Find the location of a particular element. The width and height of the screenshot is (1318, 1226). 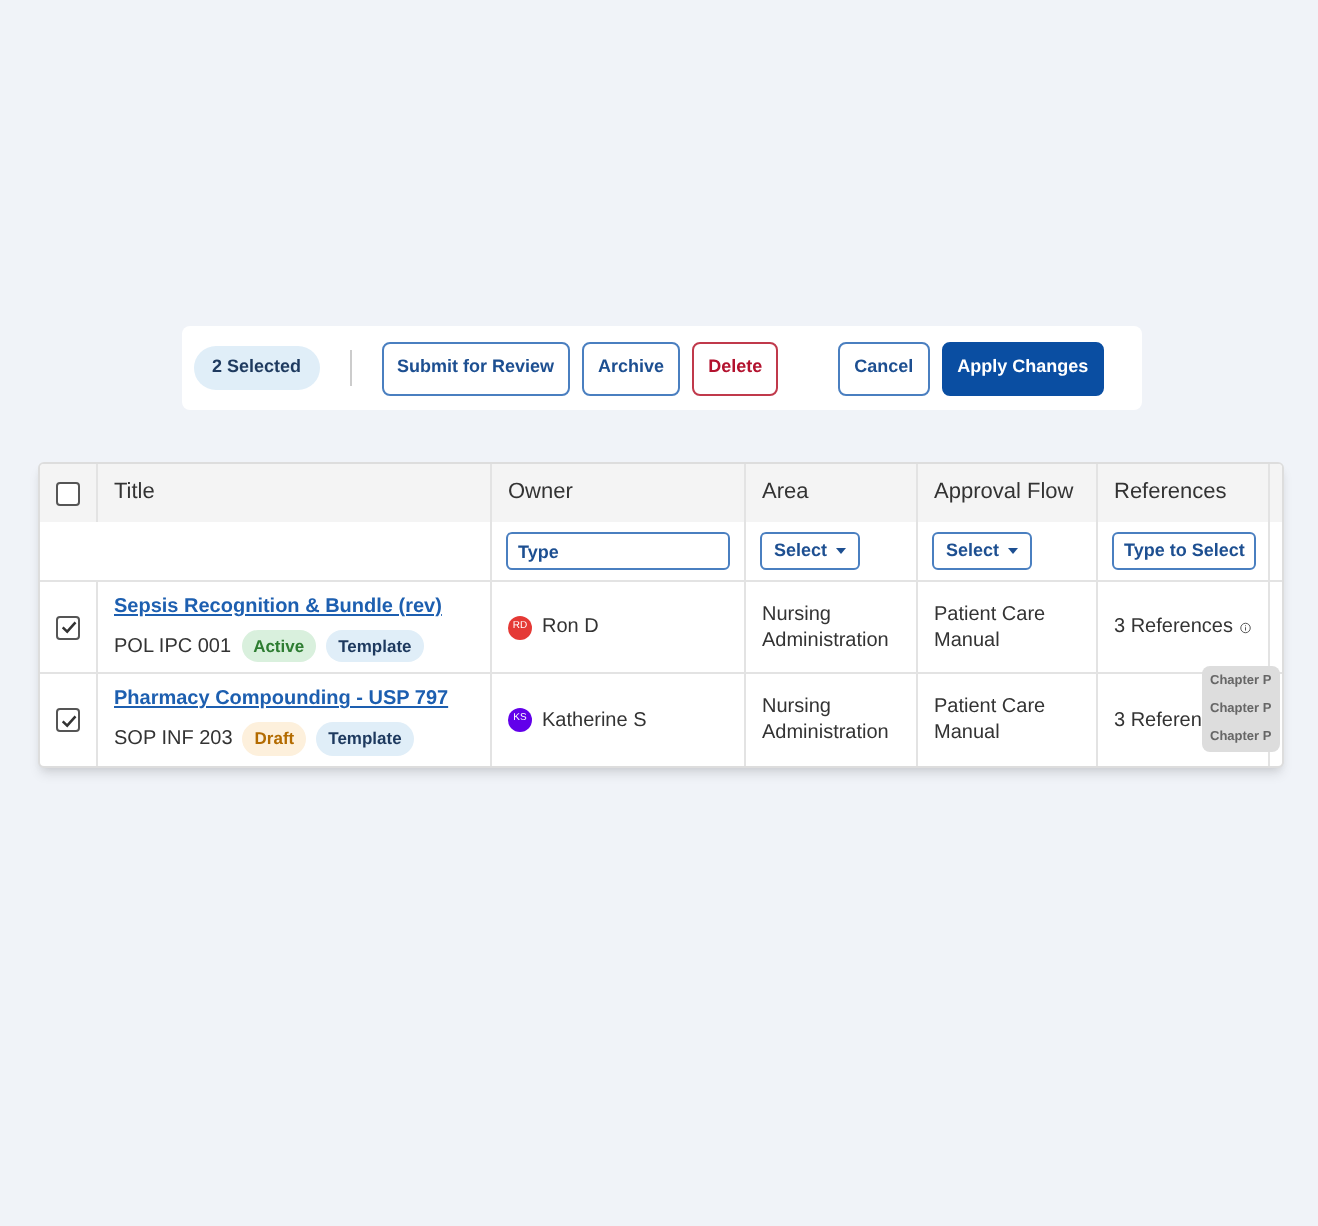

info-icon is located at coordinates (1246, 627).